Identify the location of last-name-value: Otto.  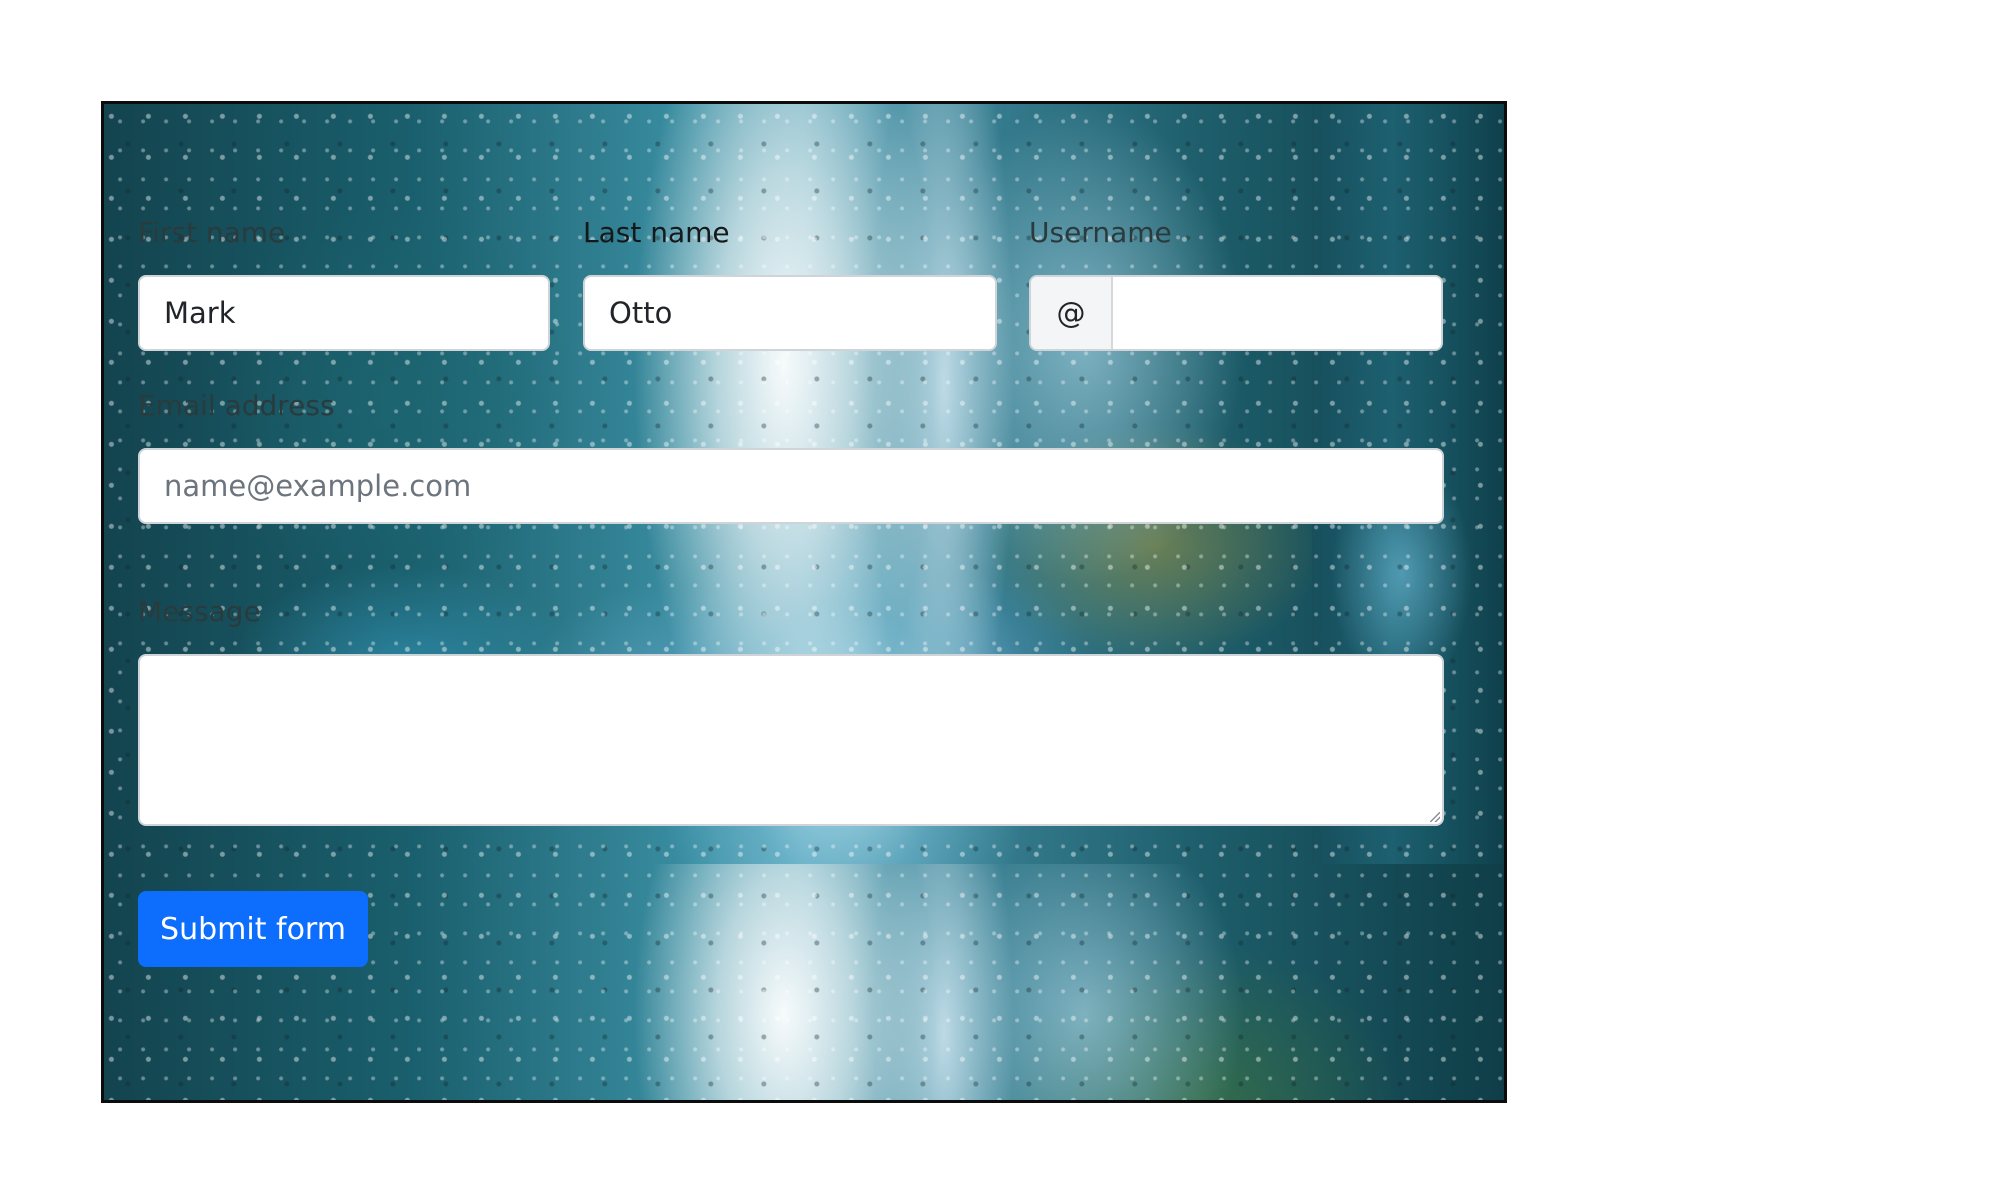
(641, 313).